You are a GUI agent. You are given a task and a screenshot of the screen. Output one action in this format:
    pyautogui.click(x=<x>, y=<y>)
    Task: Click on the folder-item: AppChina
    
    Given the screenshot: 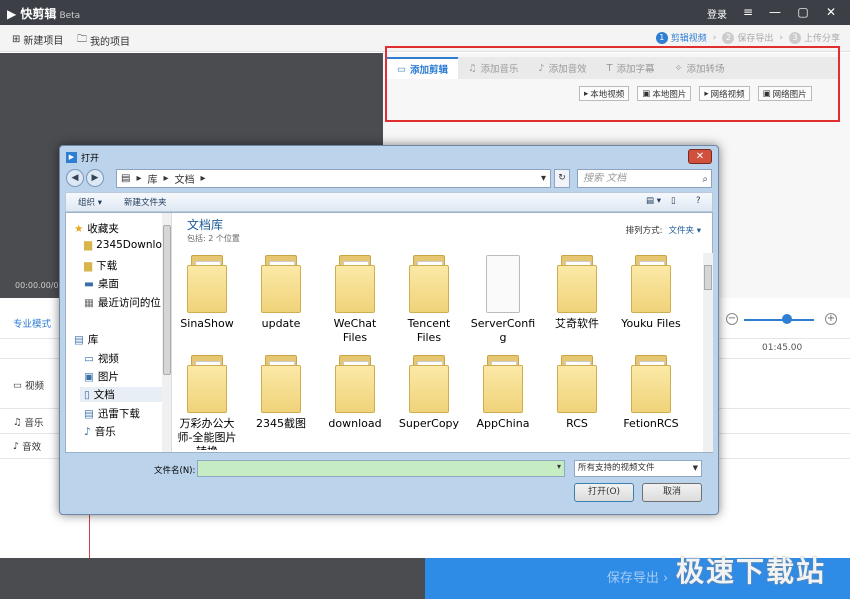 What is the action you would take?
    pyautogui.click(x=503, y=393)
    